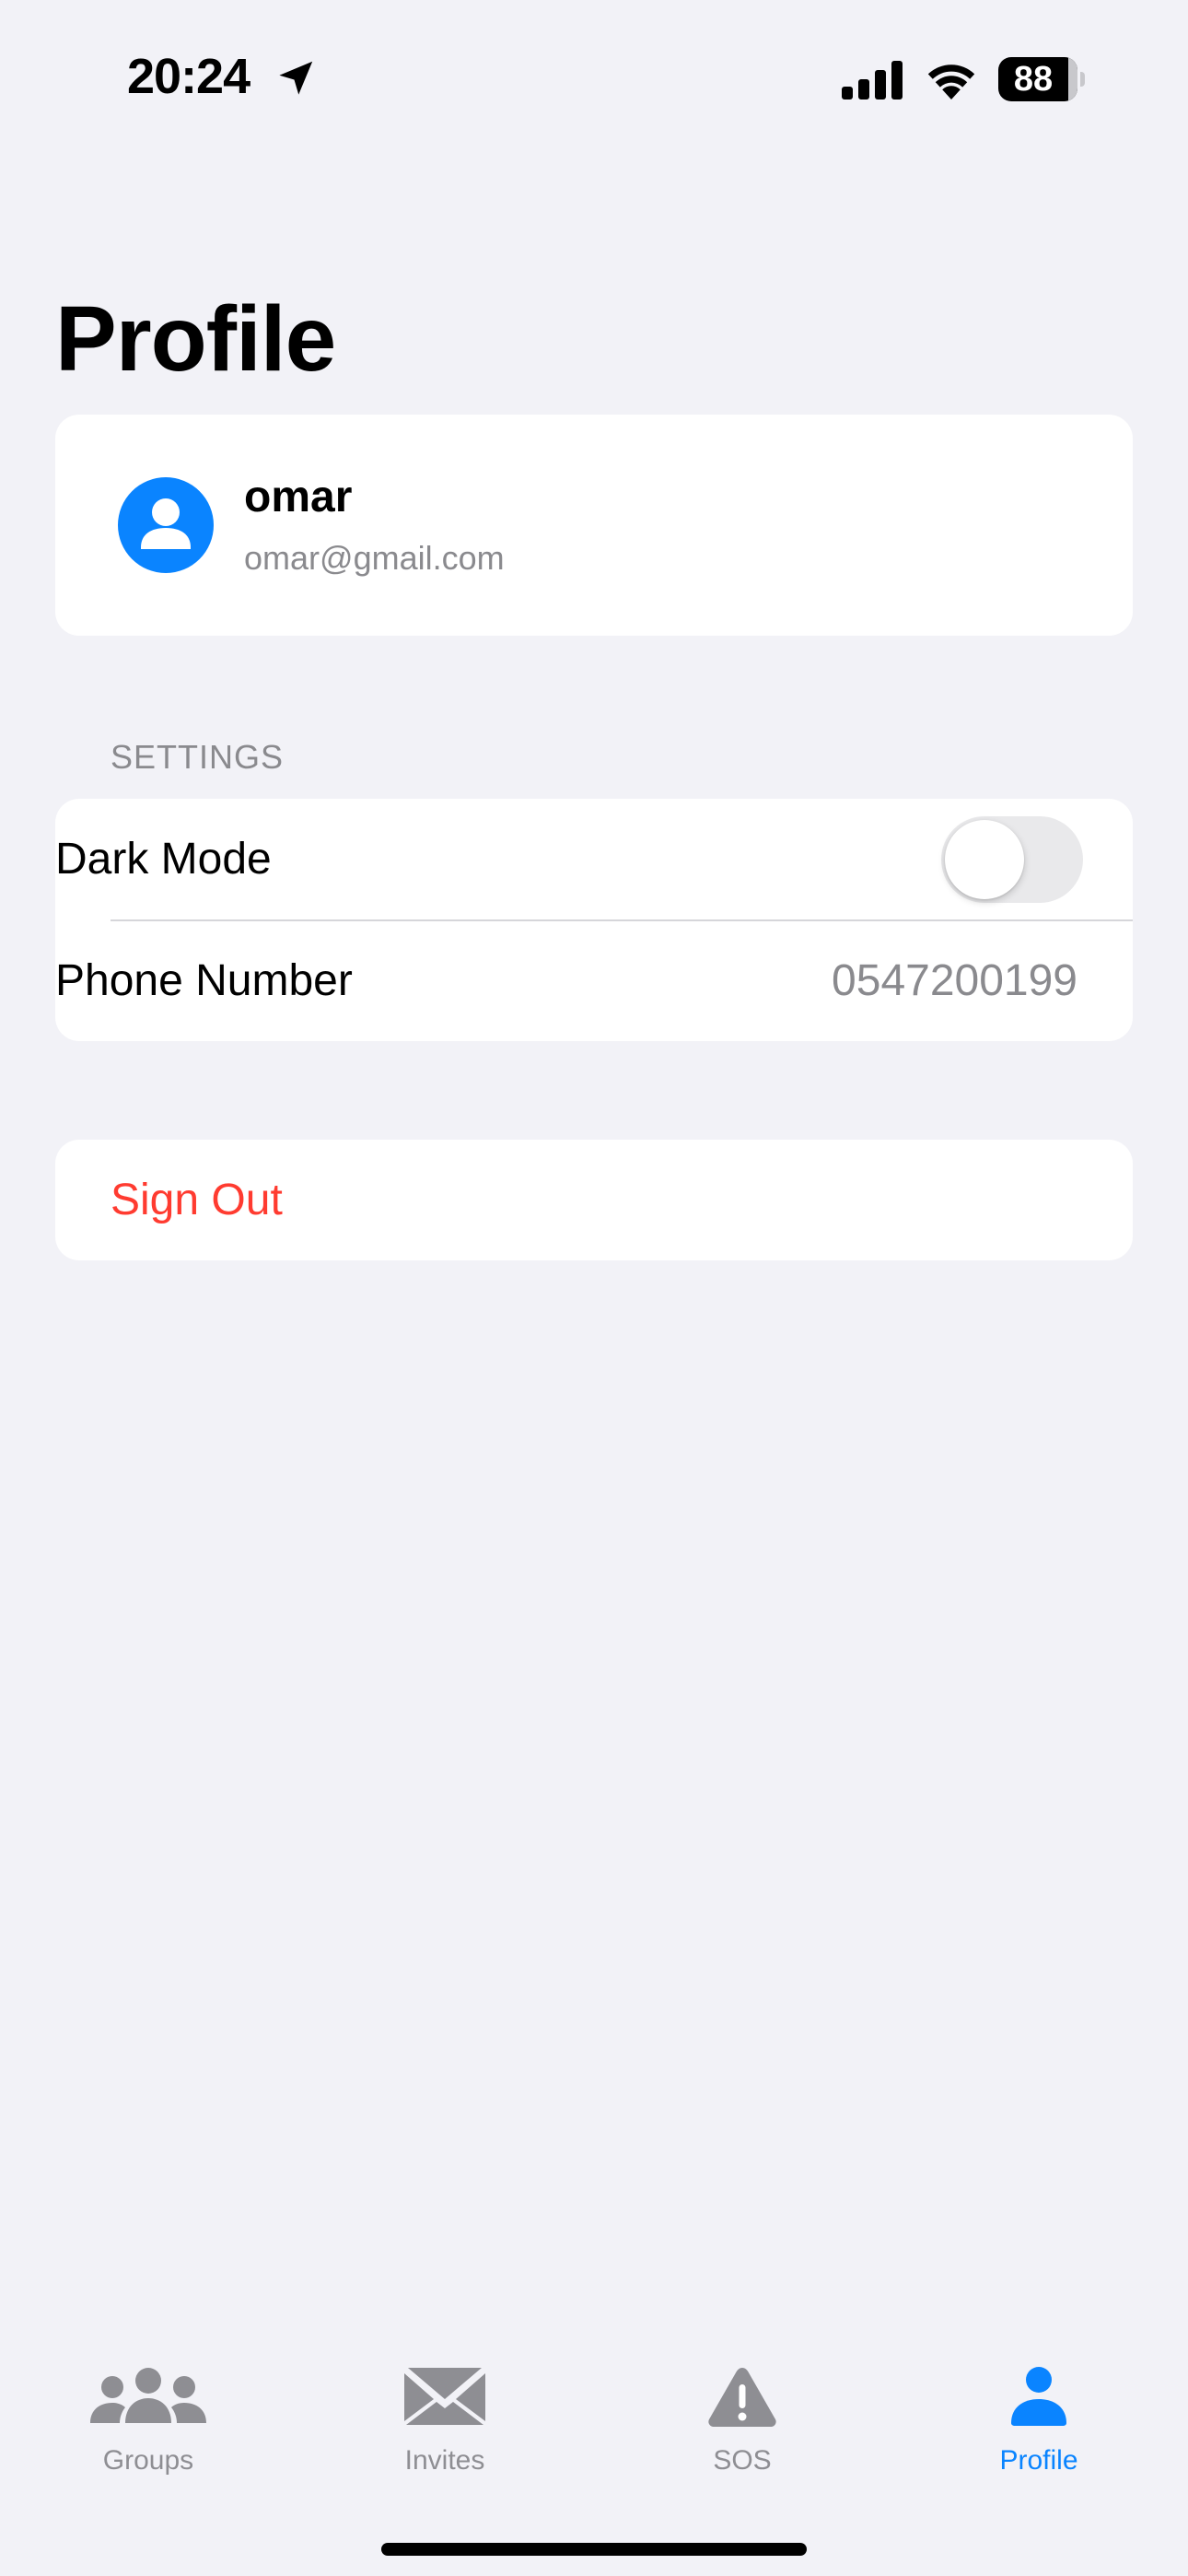  I want to click on battery-body: 88, so click(1037, 79).